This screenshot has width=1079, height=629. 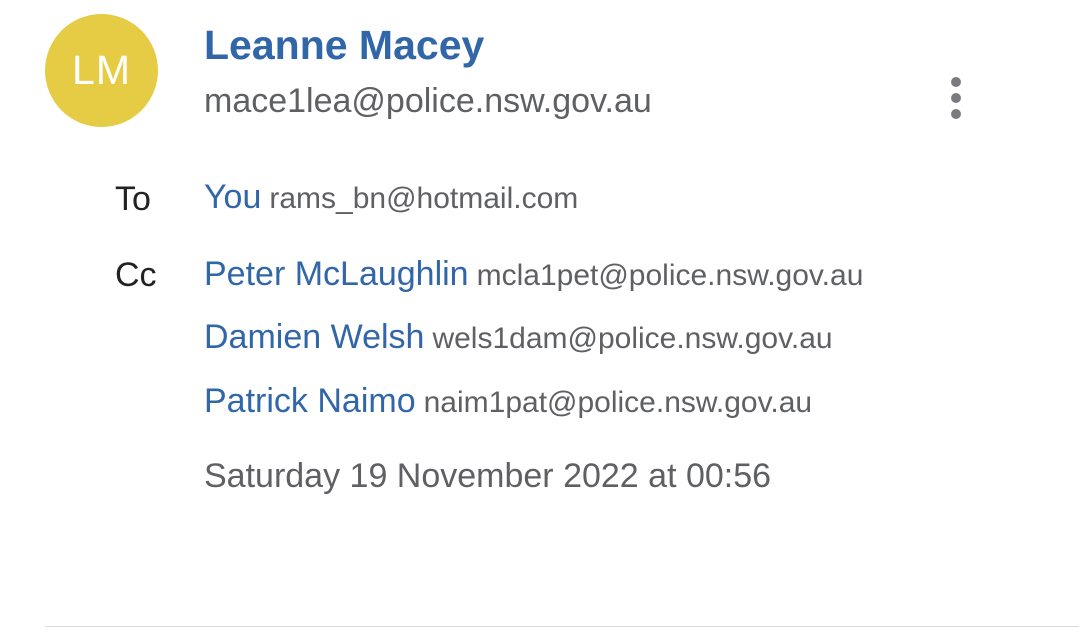 I want to click on more-vert-icon, so click(x=956, y=98).